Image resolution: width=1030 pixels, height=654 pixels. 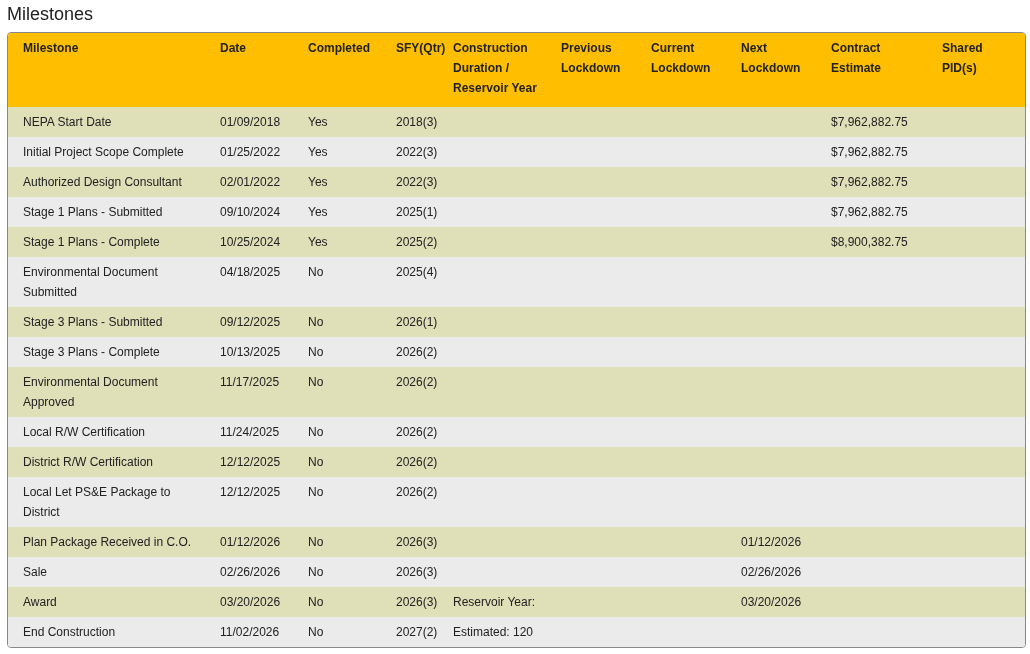 I want to click on column-header: Contract Estimate, so click(x=856, y=58).